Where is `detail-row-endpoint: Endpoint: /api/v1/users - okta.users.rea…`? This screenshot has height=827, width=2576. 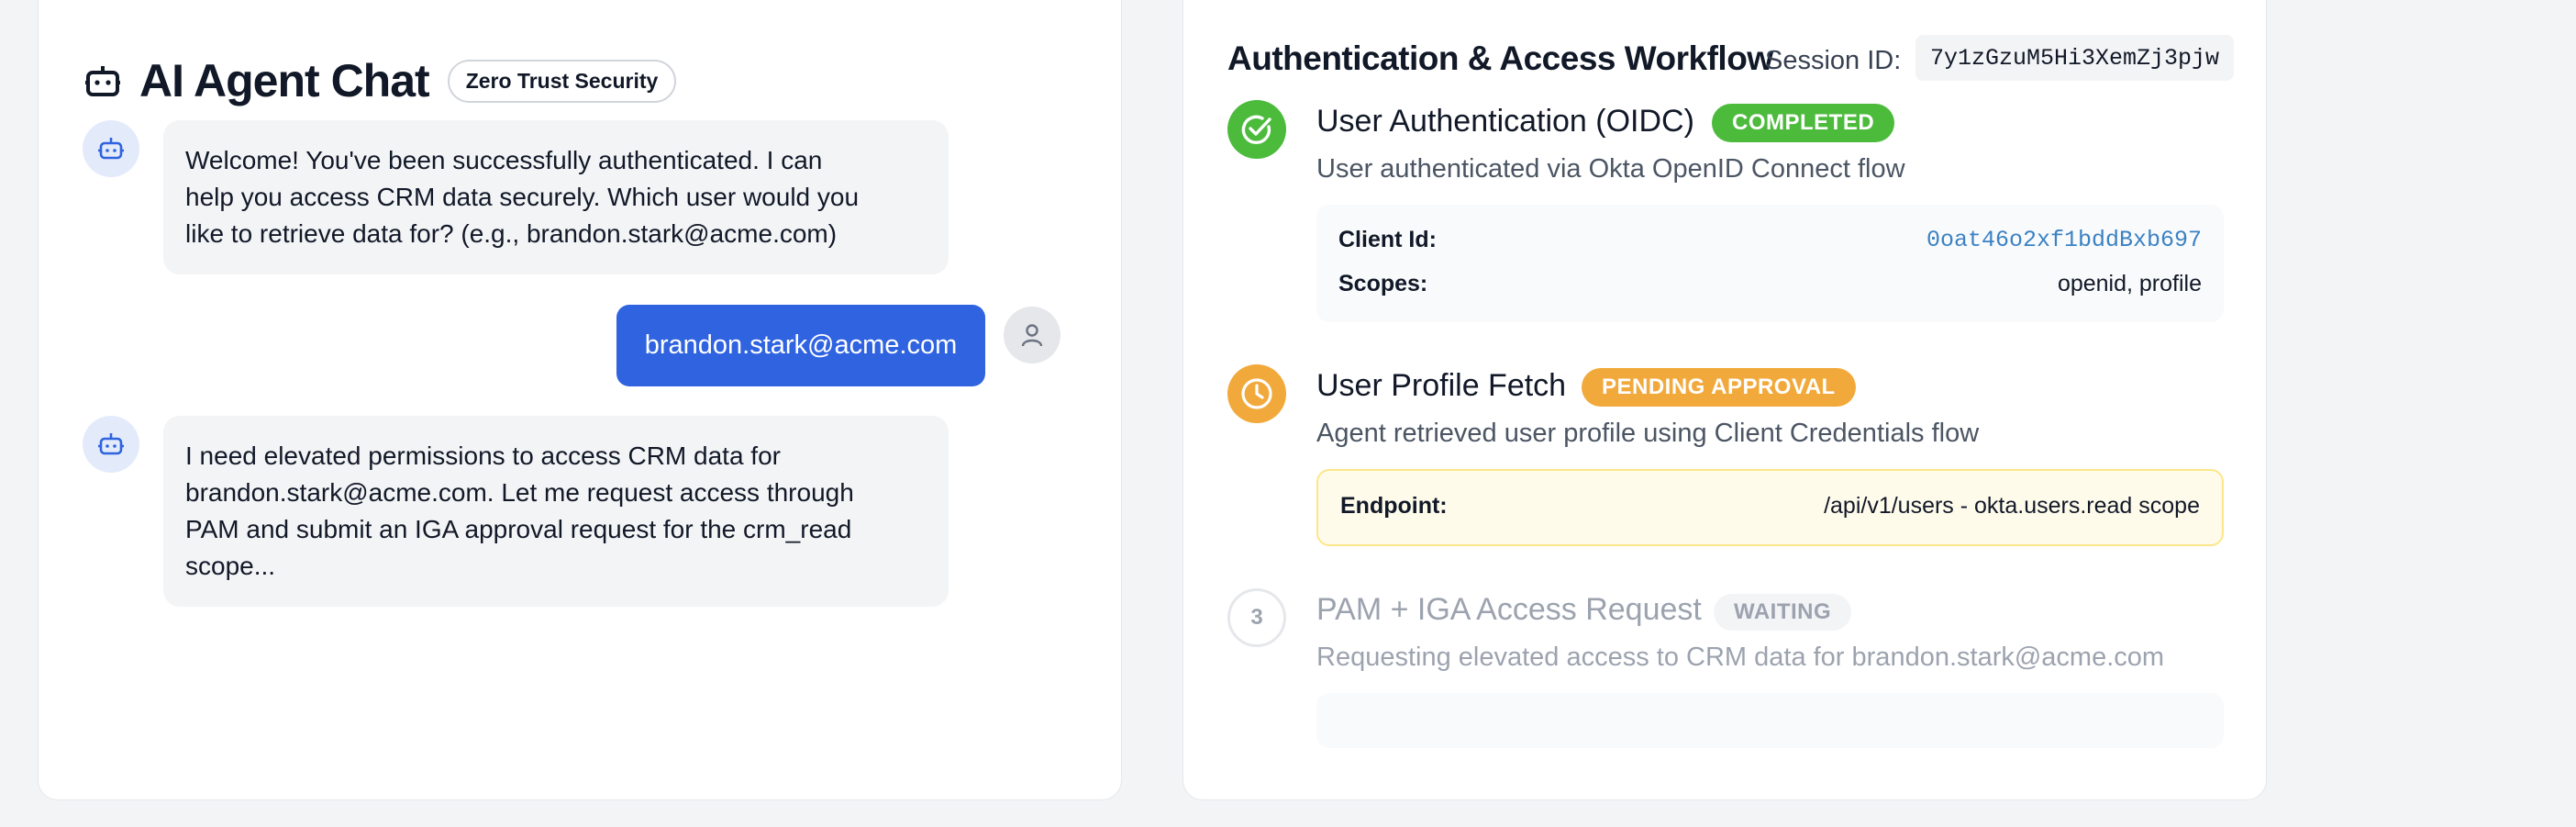 detail-row-endpoint: Endpoint: /api/v1/users - okta.users.rea… is located at coordinates (1770, 506).